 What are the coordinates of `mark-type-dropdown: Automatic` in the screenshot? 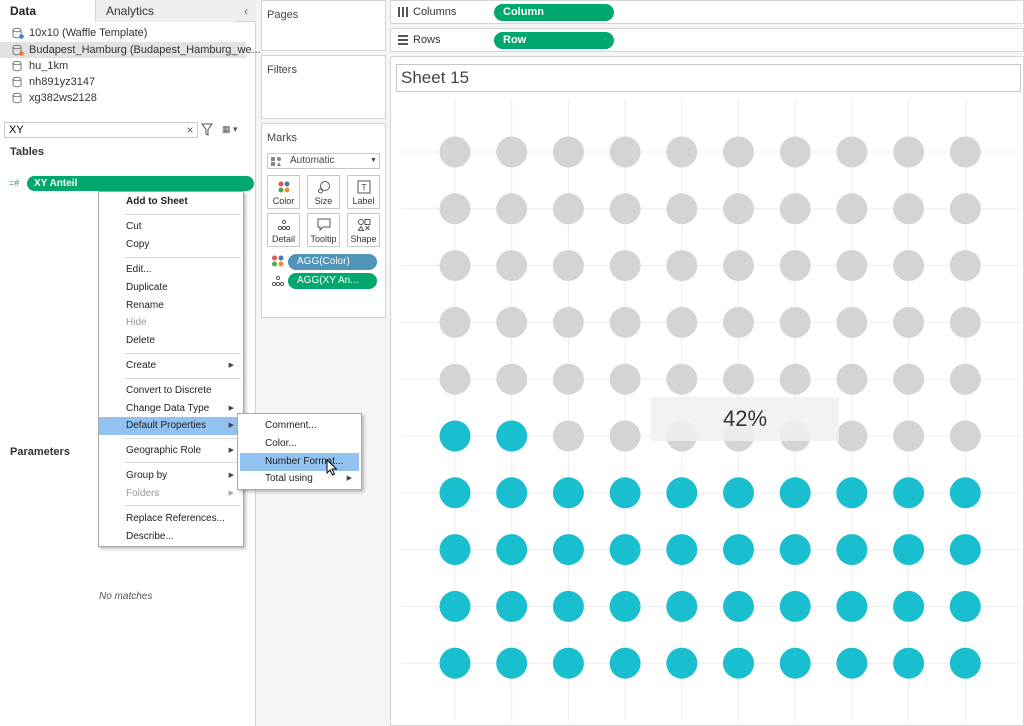 It's located at (323, 161).